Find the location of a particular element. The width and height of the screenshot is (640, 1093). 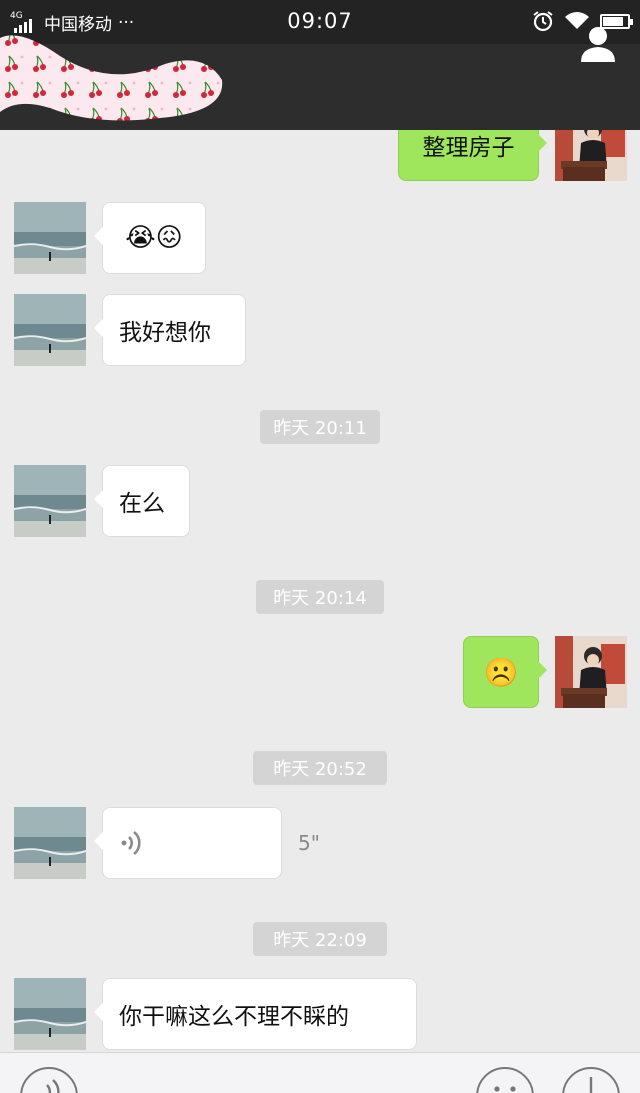

message-bubble-incoming: 你干嘛这么不理不睬的 is located at coordinates (255, 1014).